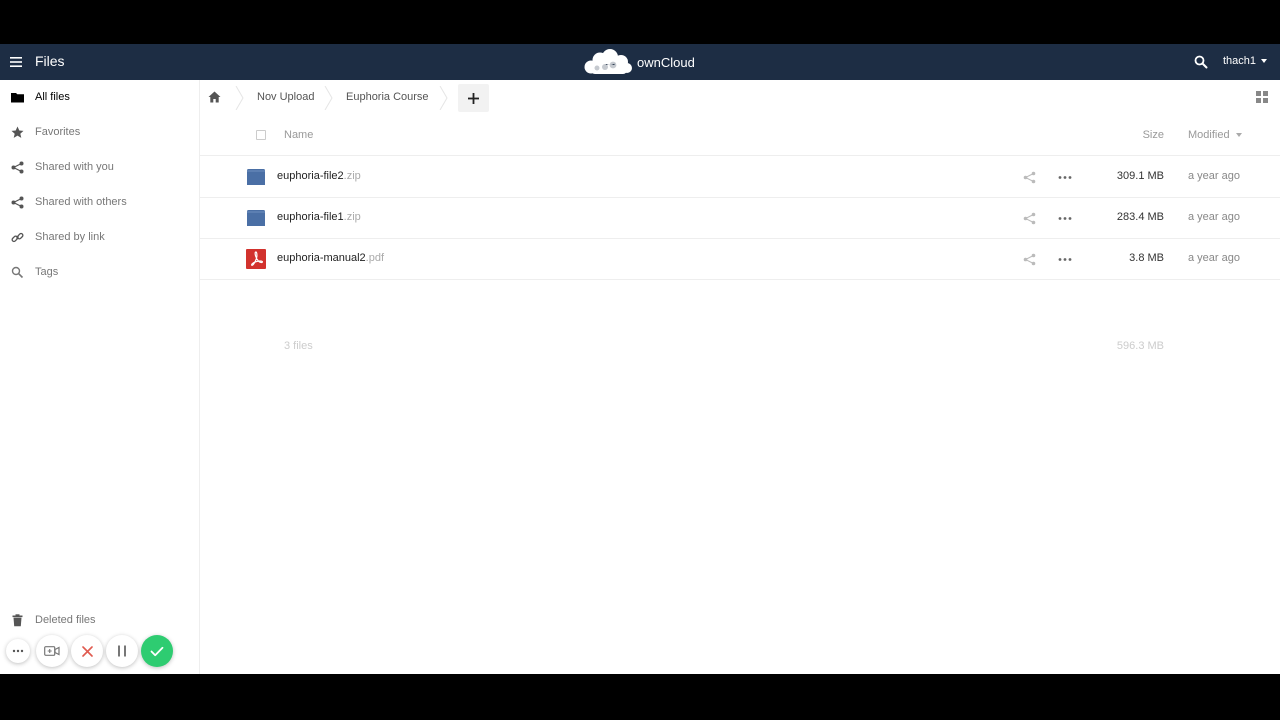 The height and width of the screenshot is (720, 1280). Describe the element at coordinates (50, 61) in the screenshot. I see `app-title: Files` at that location.